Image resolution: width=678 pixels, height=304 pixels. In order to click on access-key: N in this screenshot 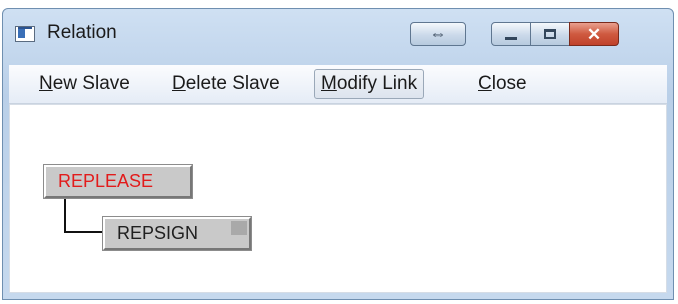, I will do `click(46, 83)`.